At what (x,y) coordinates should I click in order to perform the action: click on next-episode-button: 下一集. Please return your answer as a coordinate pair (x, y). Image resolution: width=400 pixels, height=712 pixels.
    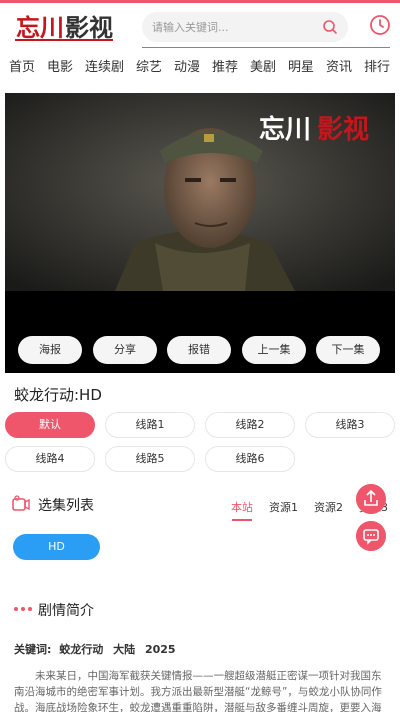
    Looking at the image, I should click on (348, 350).